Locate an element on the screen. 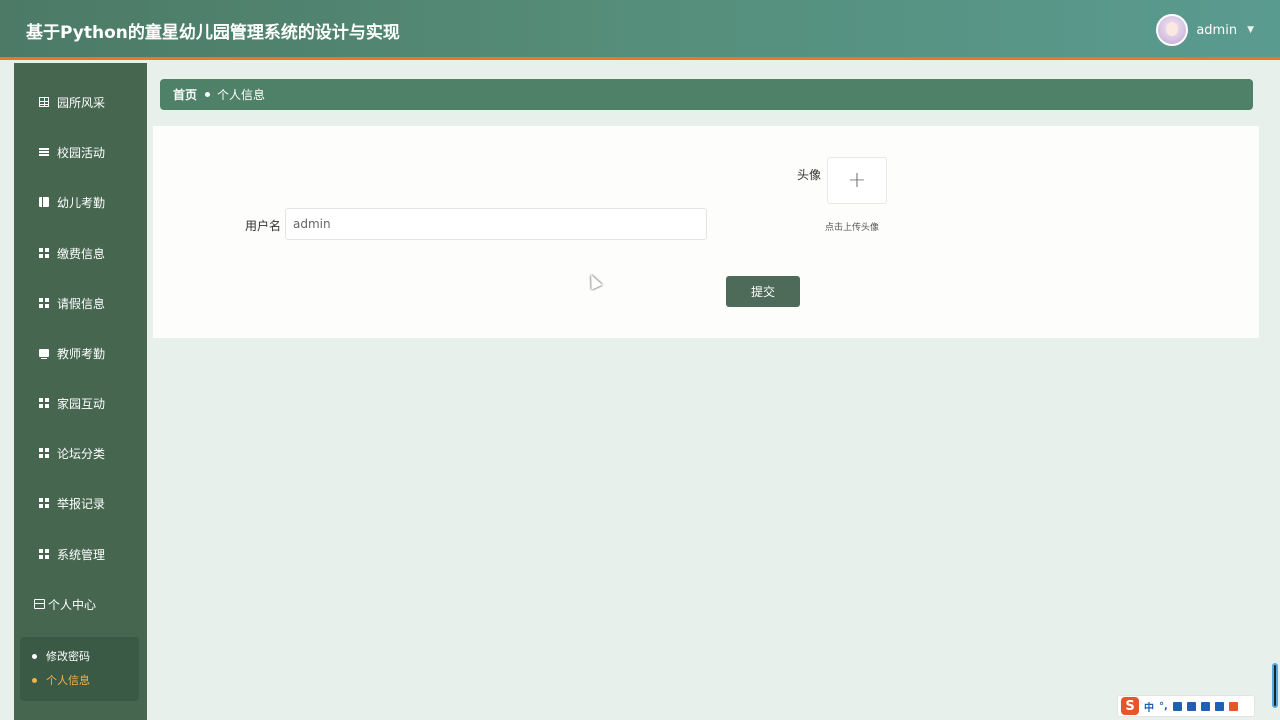 This screenshot has height=720, width=1280. sidebar-item-label: 幼儿考勤 is located at coordinates (81, 202).